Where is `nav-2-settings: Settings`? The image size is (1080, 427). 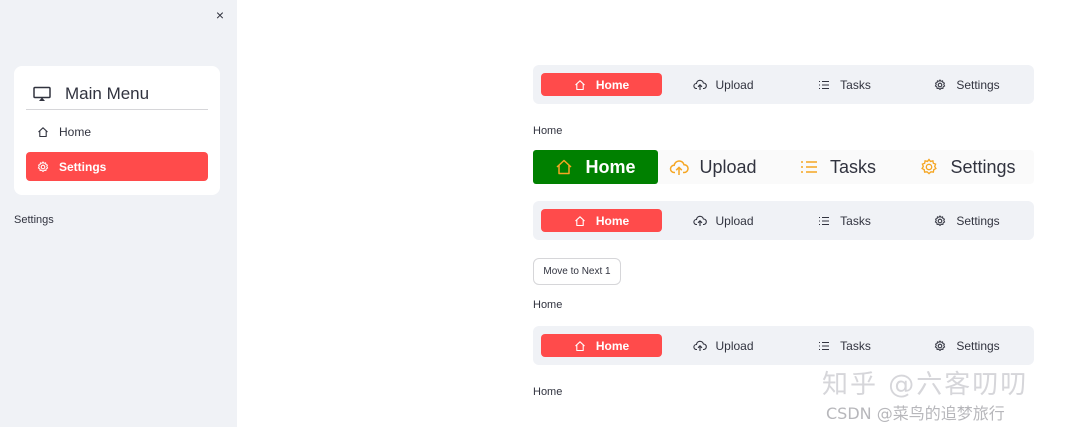
nav-2-settings: Settings is located at coordinates (967, 220).